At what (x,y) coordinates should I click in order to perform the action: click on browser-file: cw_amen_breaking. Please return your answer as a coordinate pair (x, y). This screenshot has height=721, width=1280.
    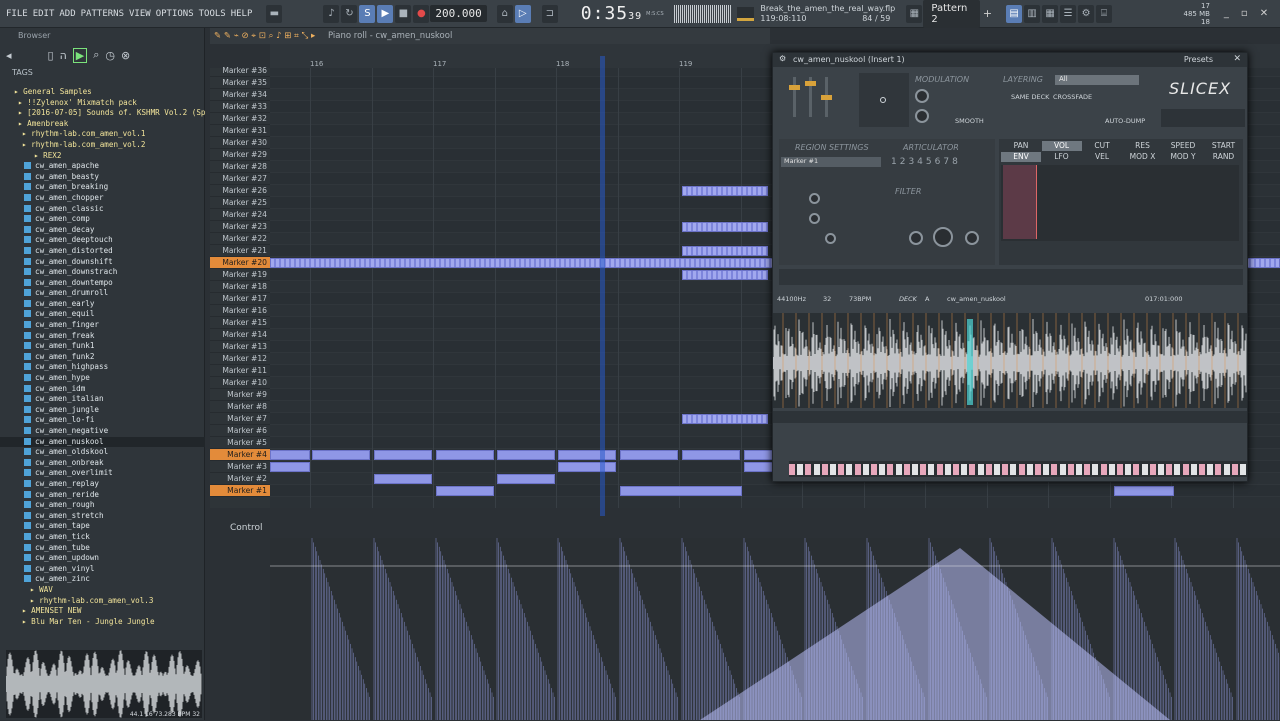
    Looking at the image, I should click on (102, 187).